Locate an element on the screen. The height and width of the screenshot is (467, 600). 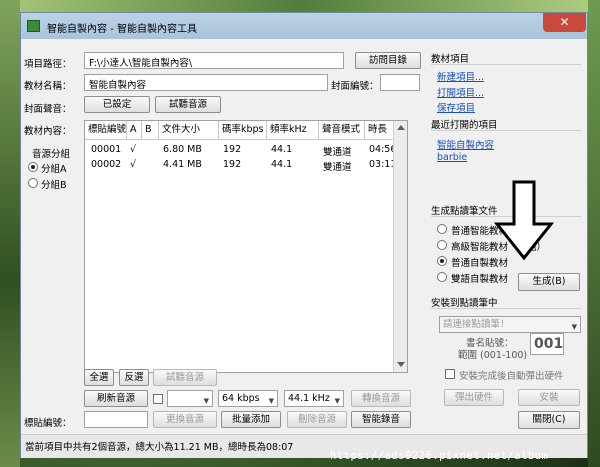
book-number-spinner: 001 is located at coordinates (547, 344).